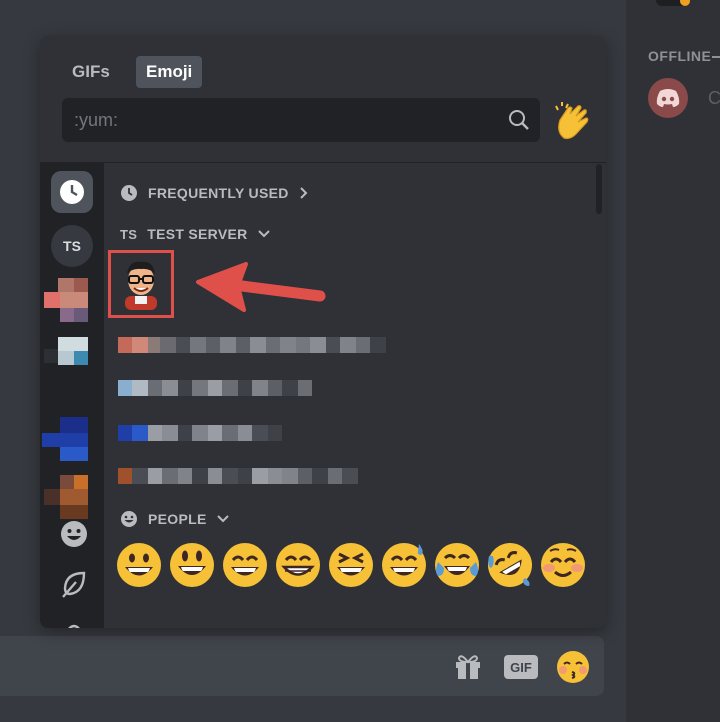 The image size is (720, 722). I want to click on member-name-partial: C, so click(714, 98).